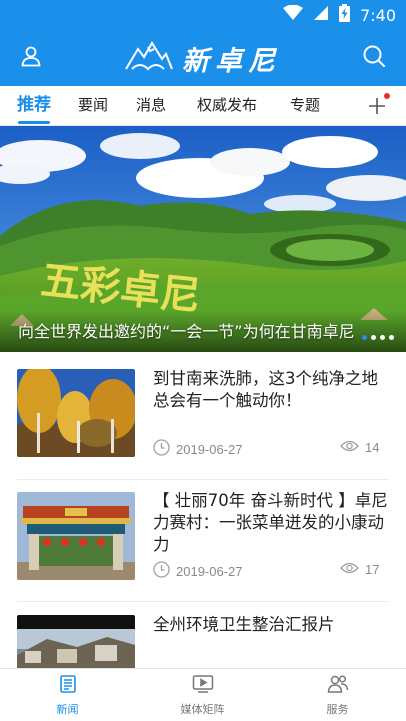 The image size is (406, 721). Describe the element at coordinates (321, 15) in the screenshot. I see `signal-icon` at that location.